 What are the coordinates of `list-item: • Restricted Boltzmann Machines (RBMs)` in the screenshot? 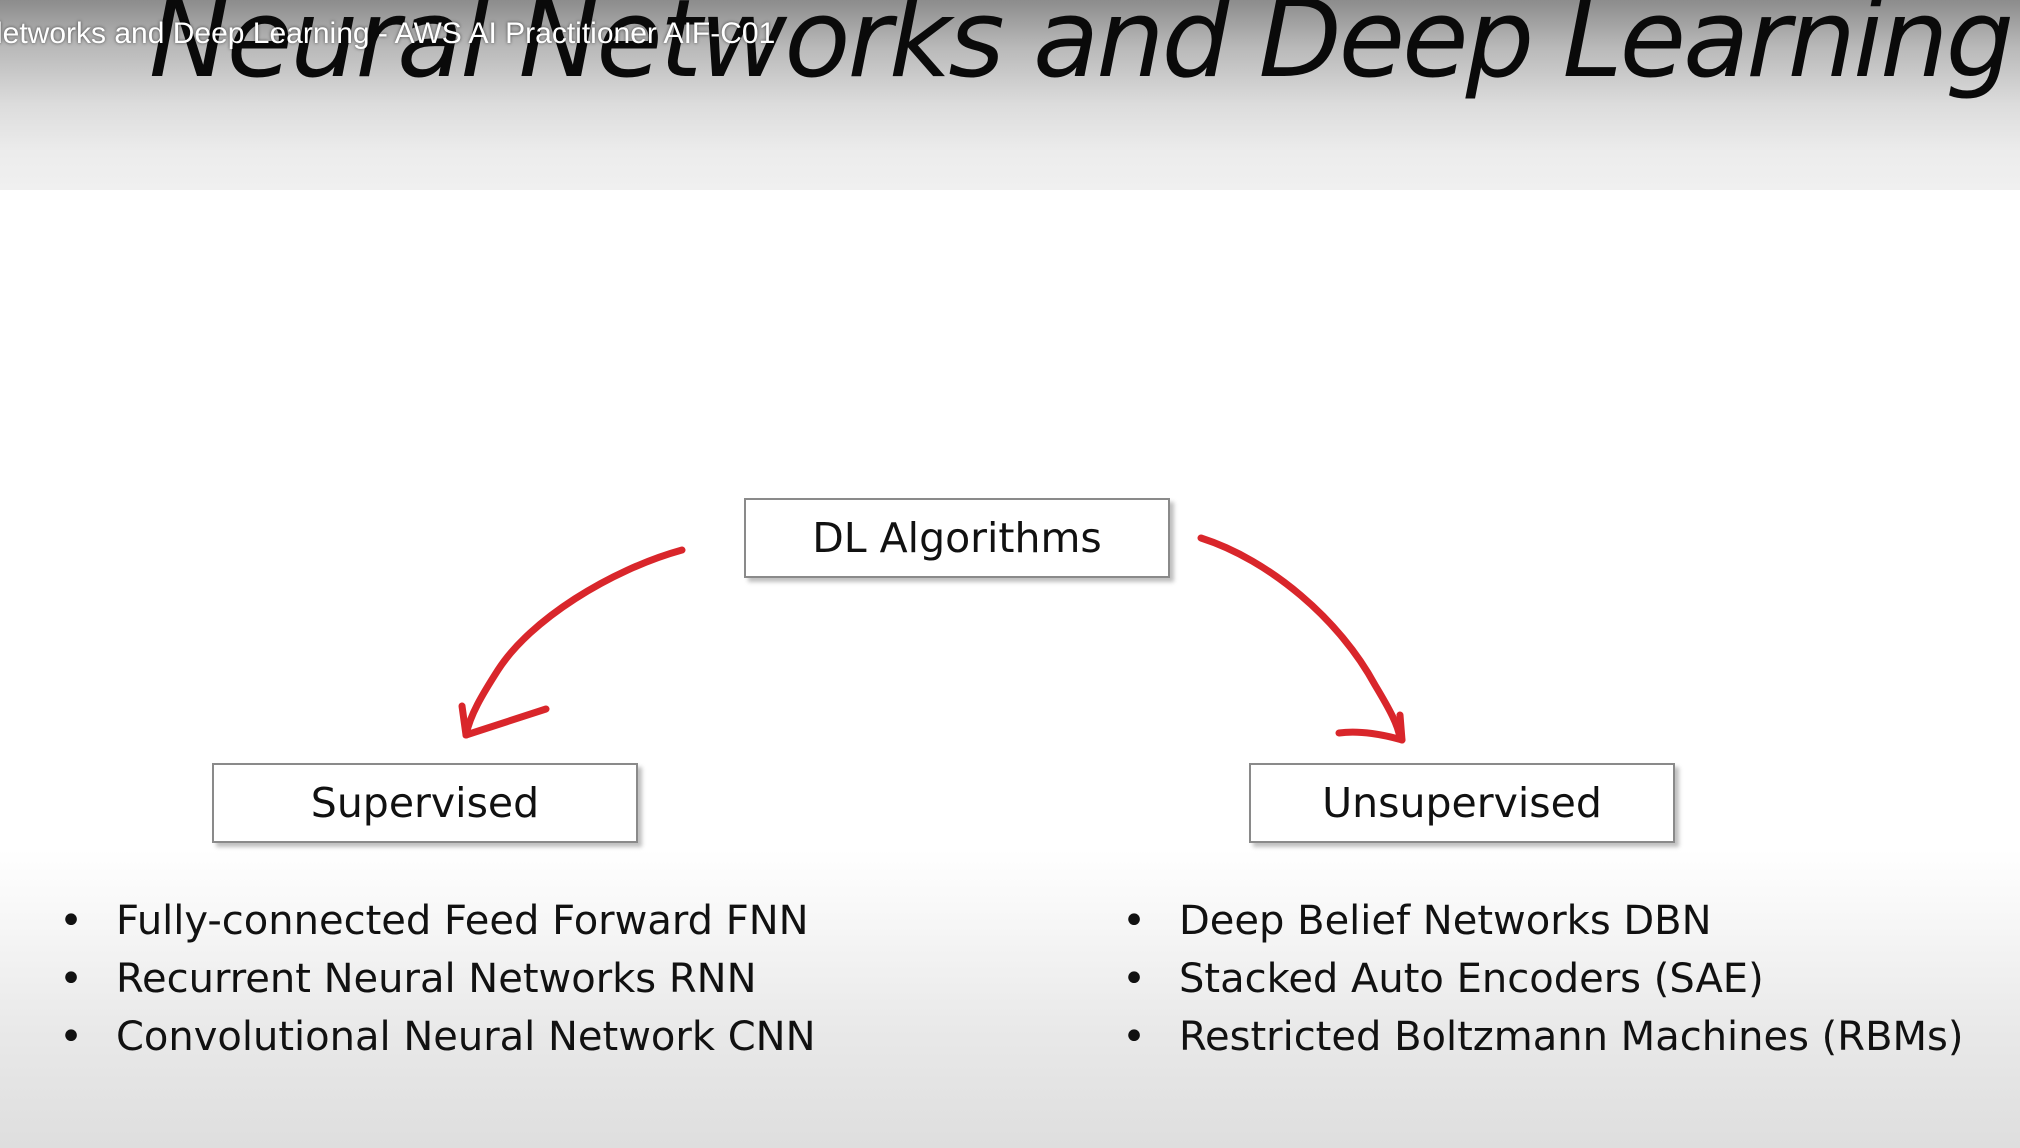 It's located at (1541, 1037).